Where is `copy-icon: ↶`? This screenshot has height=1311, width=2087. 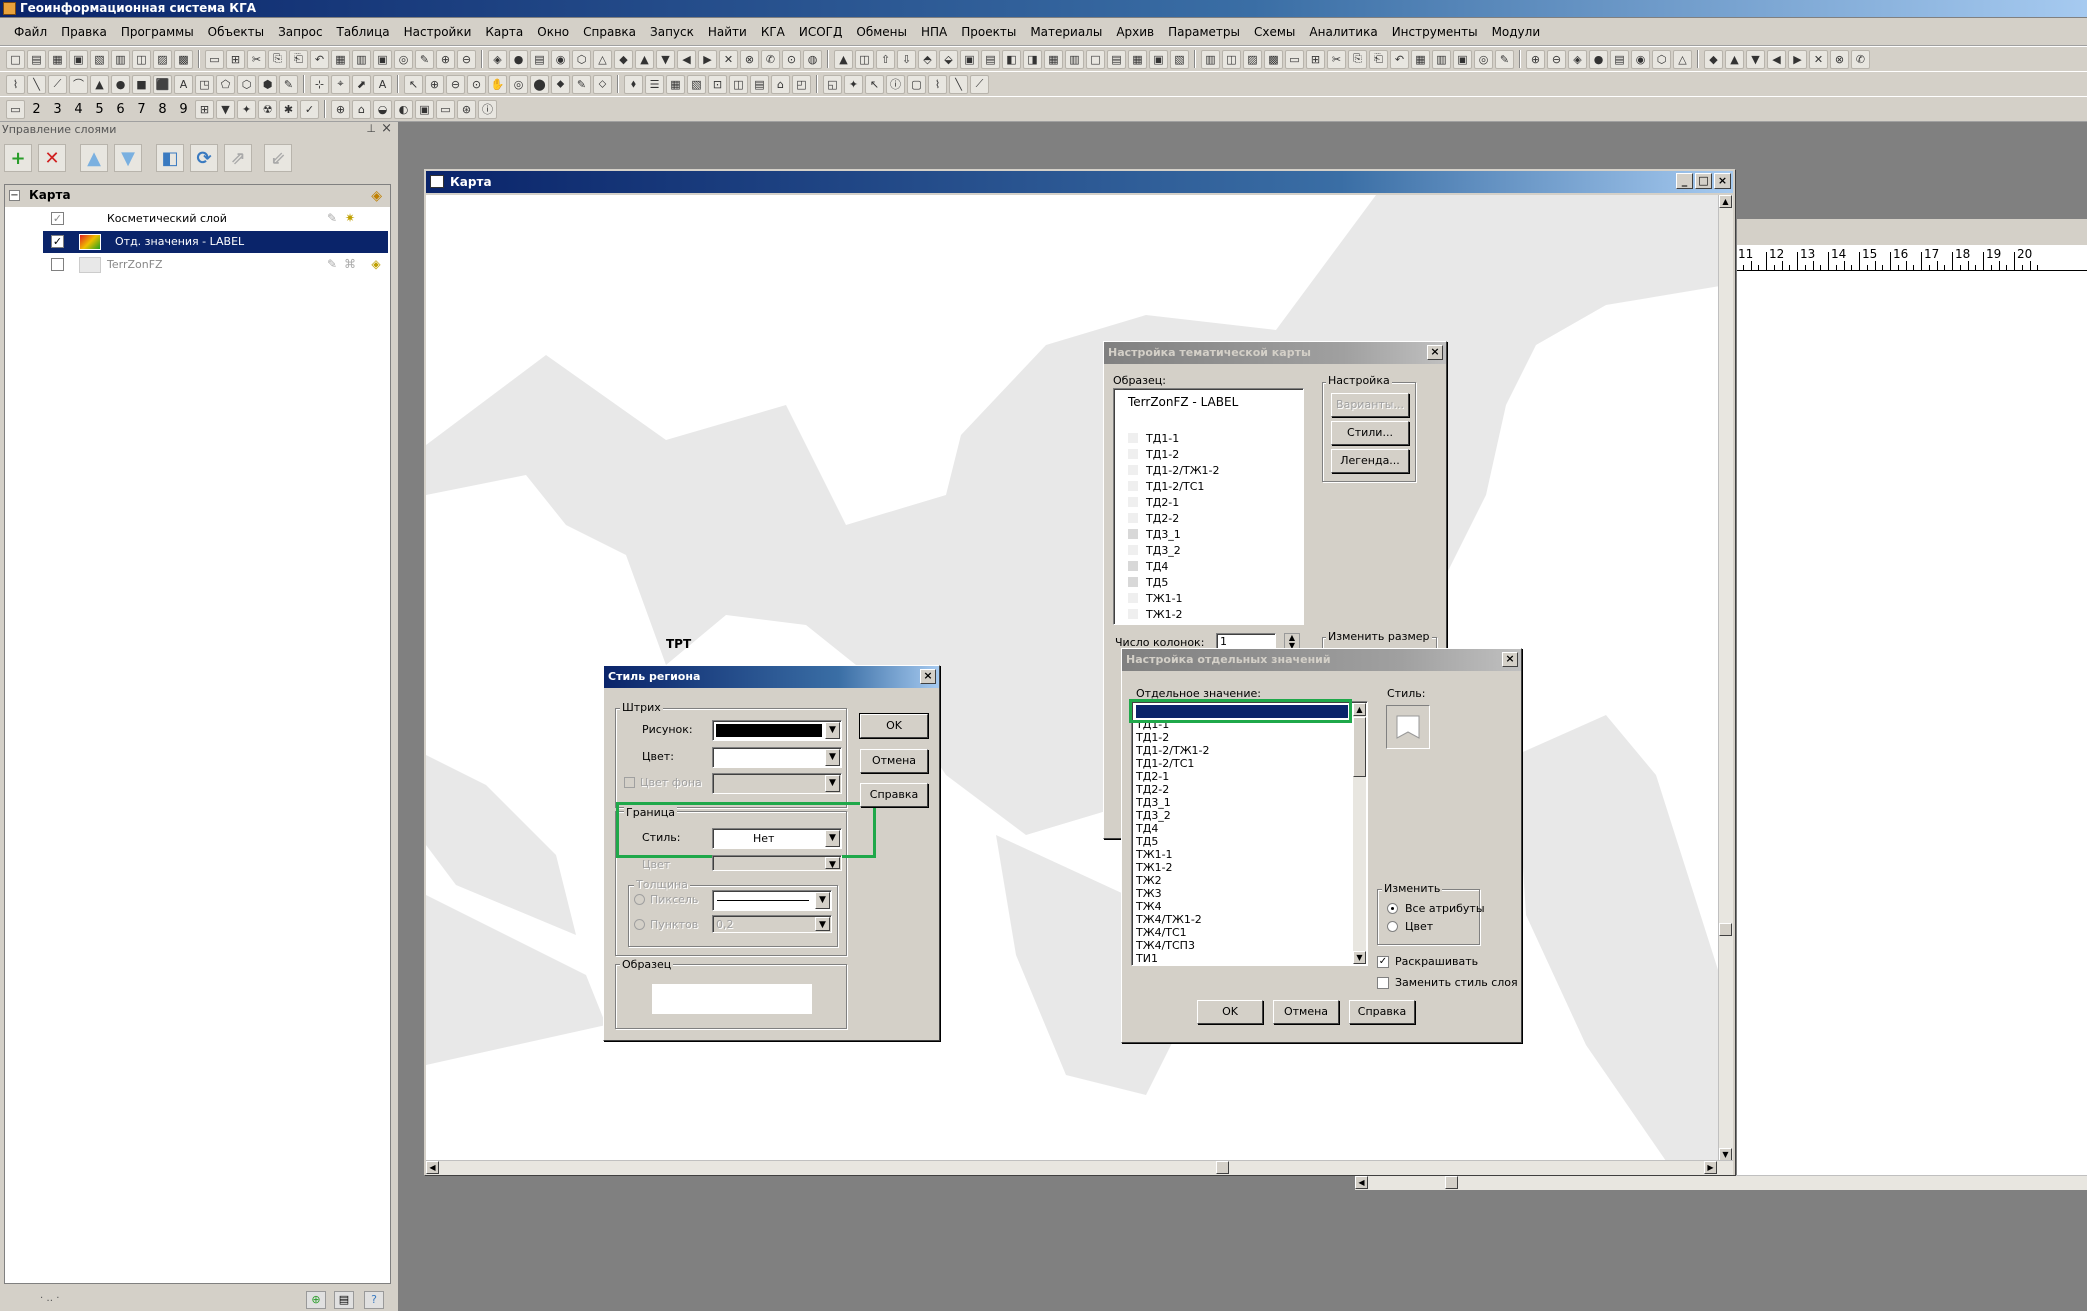
copy-icon: ↶ is located at coordinates (1399, 59).